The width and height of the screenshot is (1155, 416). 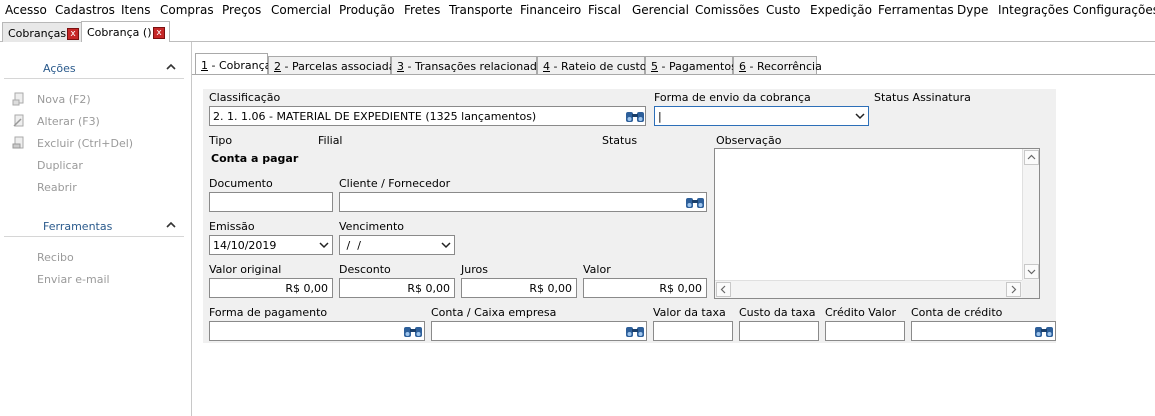 I want to click on valor-original-field: R$ 0,00, so click(x=271, y=288).